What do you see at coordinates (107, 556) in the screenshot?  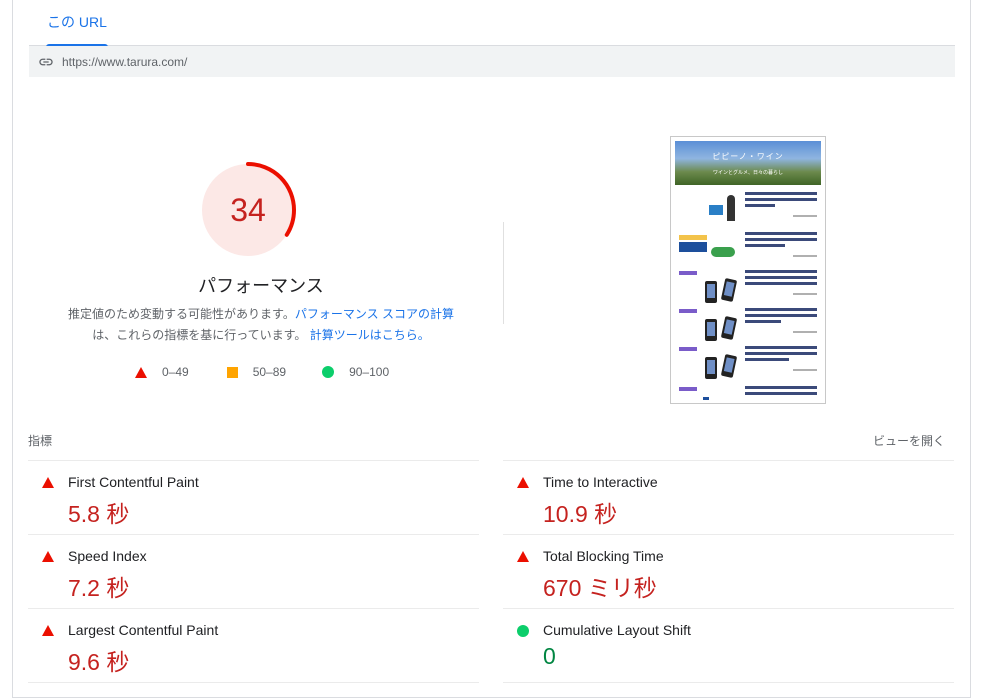 I see `metric-name: Speed Index` at bounding box center [107, 556].